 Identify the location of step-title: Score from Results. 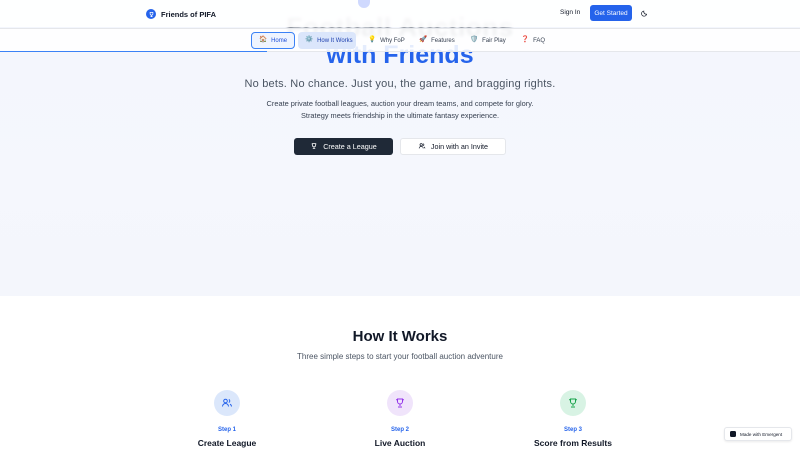
(573, 443).